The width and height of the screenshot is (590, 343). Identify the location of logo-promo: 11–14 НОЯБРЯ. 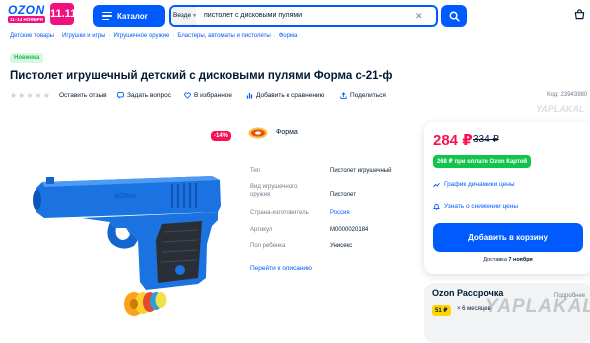
(26, 19).